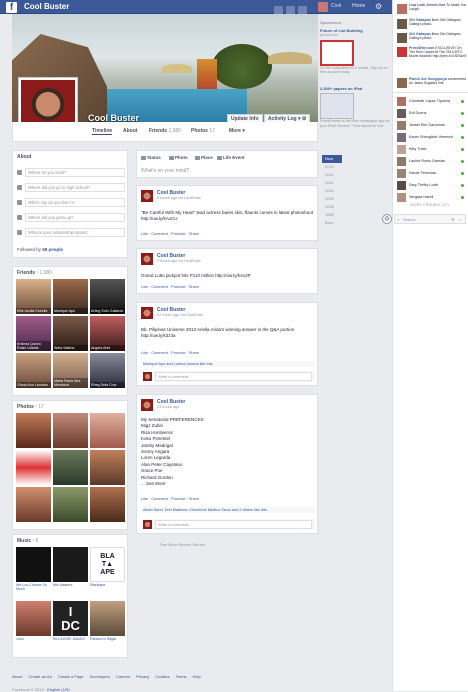  I want to click on footer-link: Create a Page, so click(71, 676).